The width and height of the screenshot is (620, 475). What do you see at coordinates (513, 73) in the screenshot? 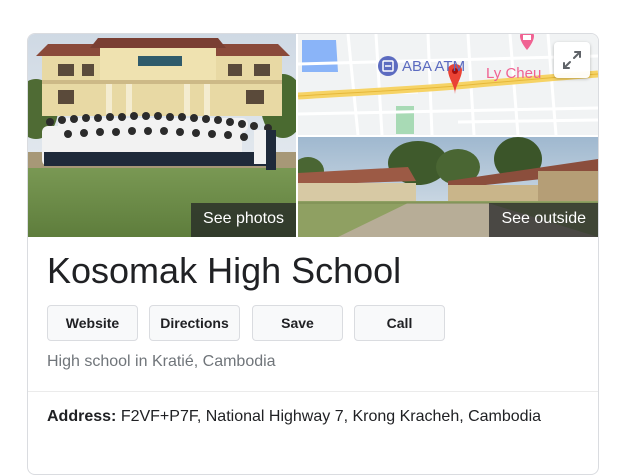
I see `map-label-ly-cheu: Ly Cheu` at bounding box center [513, 73].